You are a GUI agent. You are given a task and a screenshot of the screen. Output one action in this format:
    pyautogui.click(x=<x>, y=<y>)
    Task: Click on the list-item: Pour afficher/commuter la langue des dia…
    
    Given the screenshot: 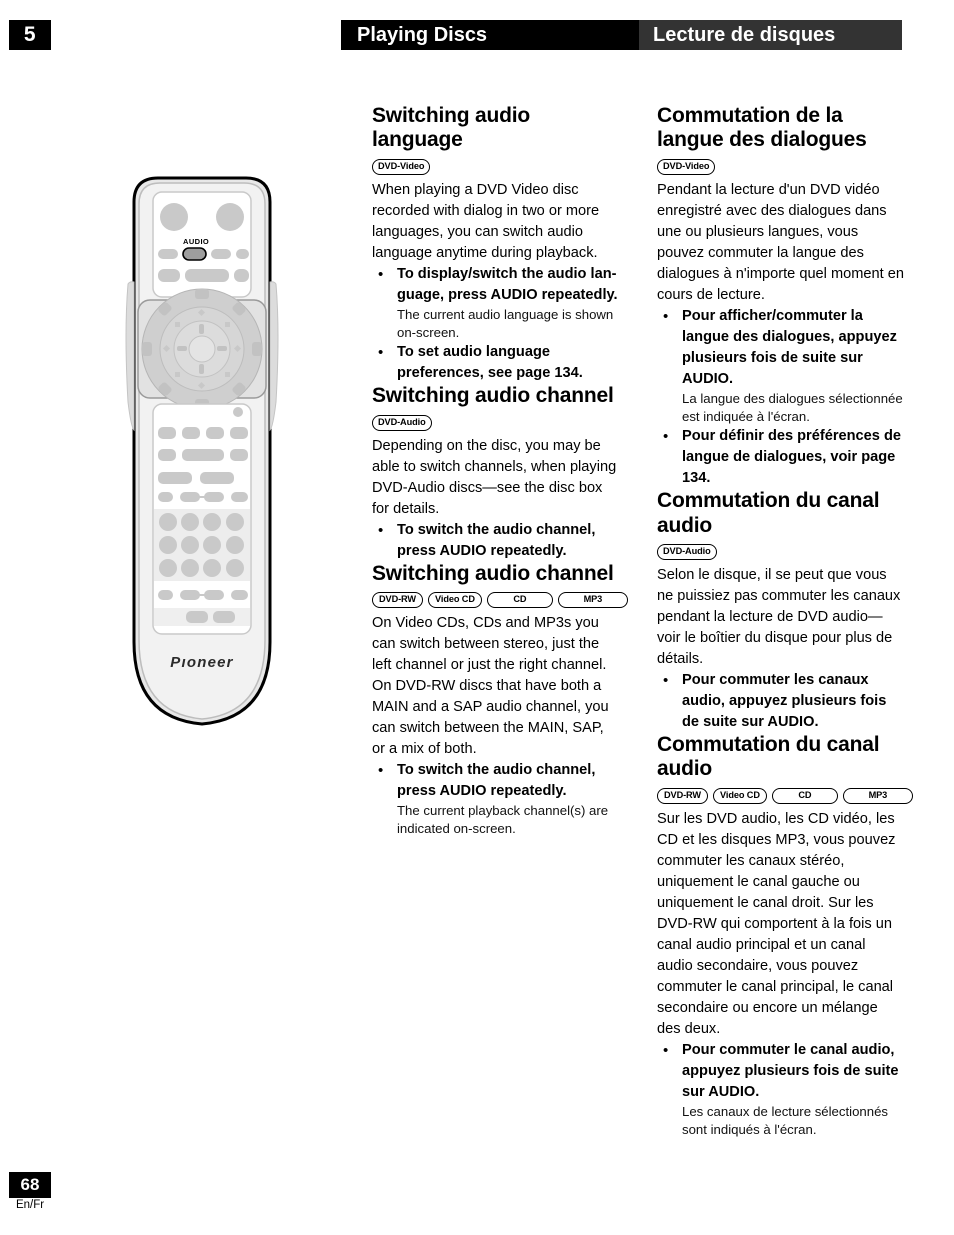 What is the action you would take?
    pyautogui.click(x=781, y=366)
    